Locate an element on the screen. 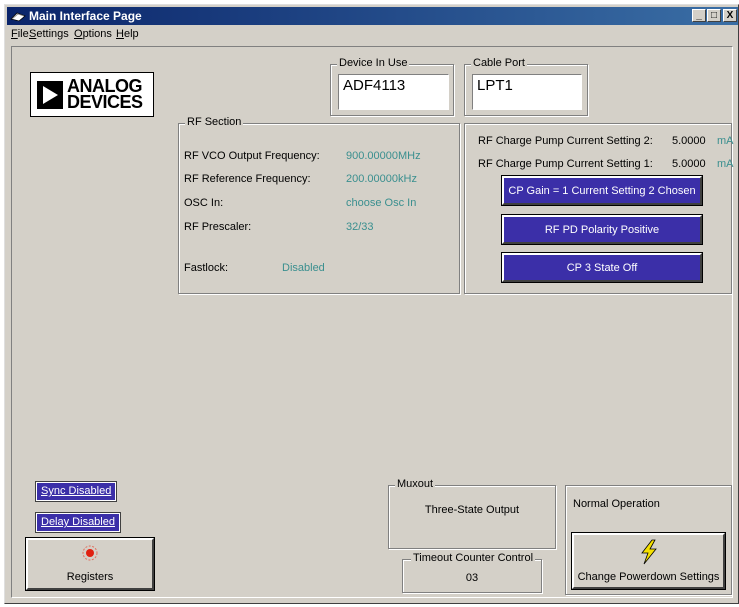 The width and height of the screenshot is (739, 607). cable-port-field: LPT1 is located at coordinates (527, 92).